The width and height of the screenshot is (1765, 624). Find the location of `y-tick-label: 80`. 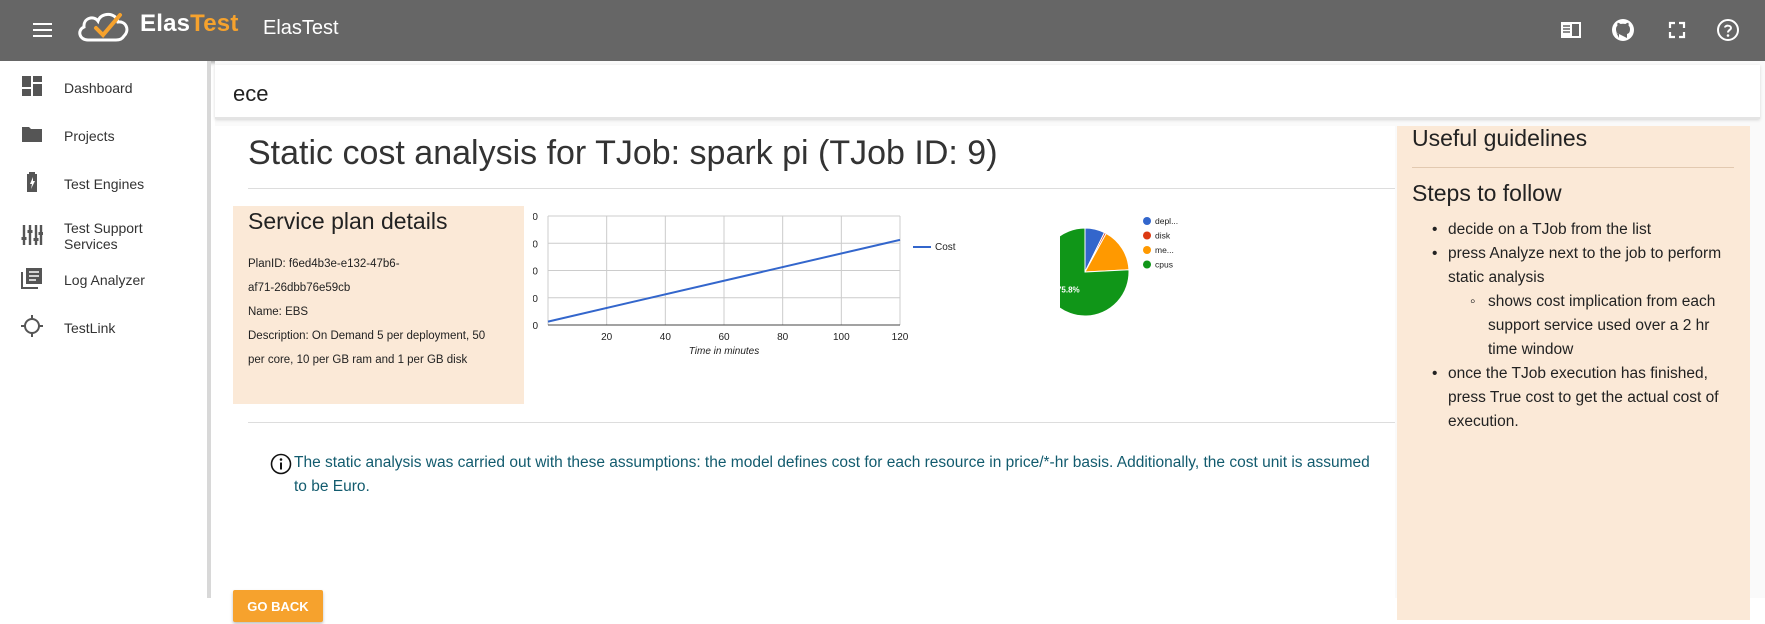

y-tick-label: 80 is located at coordinates (535, 272).